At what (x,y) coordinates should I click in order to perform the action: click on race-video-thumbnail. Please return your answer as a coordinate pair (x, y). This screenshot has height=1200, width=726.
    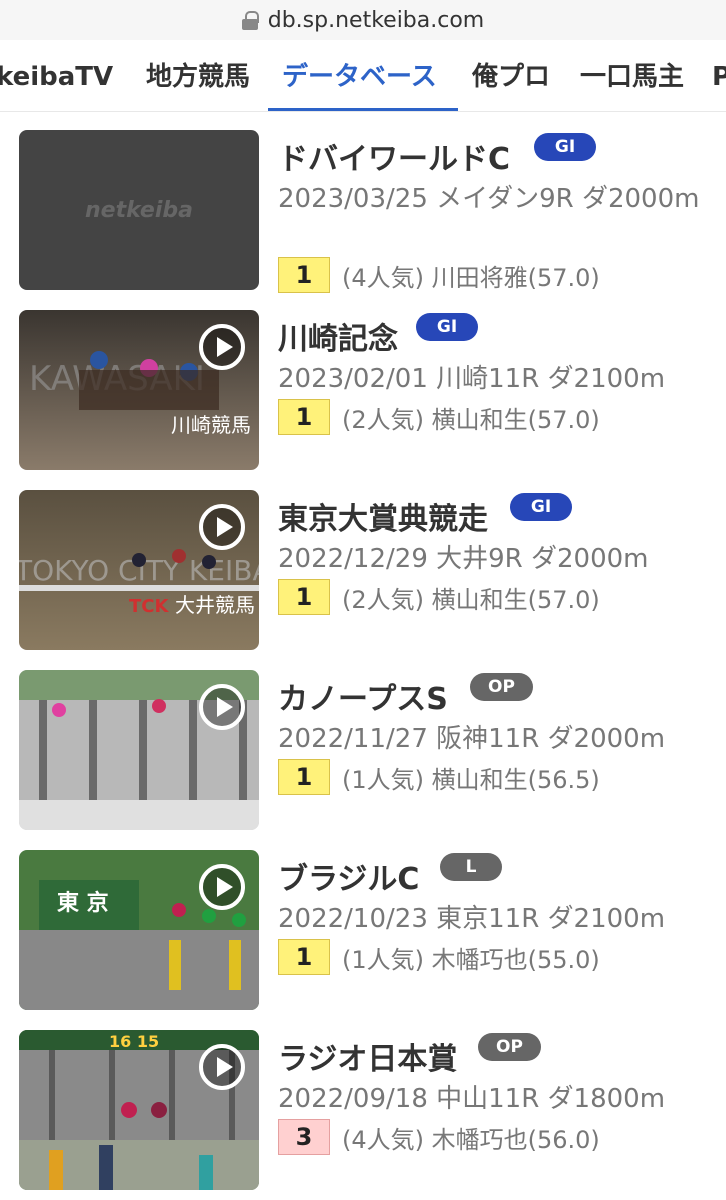
    Looking at the image, I should click on (139, 750).